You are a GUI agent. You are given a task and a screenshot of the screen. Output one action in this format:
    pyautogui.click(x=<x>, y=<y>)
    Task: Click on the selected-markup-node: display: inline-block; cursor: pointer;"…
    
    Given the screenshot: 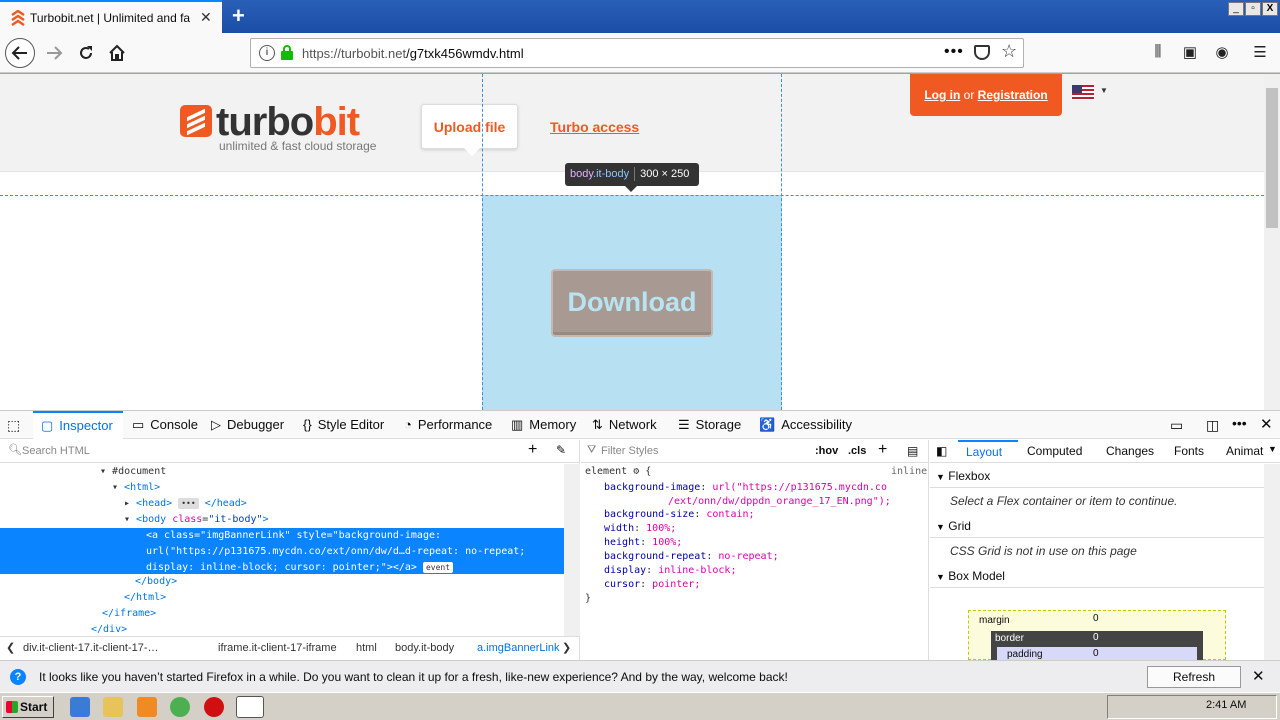 What is the action you would take?
    pyautogui.click(x=282, y=567)
    